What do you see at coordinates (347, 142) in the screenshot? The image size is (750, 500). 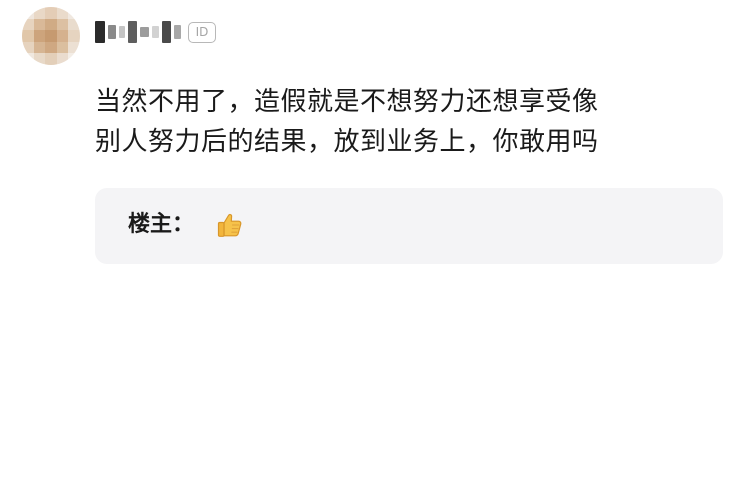 I see `comment-text-line: 别人努力后的结果，放到业务上，你敢用吗` at bounding box center [347, 142].